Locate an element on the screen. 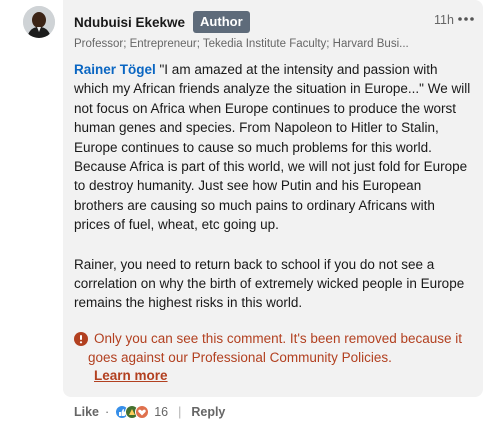 The width and height of the screenshot is (495, 427). reaction-count: 16 is located at coordinates (161, 412).